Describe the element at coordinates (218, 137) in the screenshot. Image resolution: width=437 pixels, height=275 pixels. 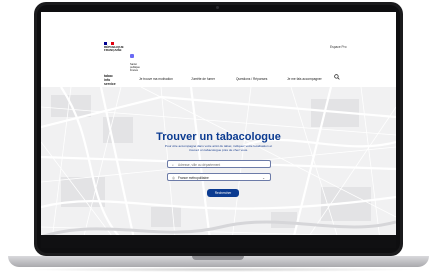
I see `page-title: Trouver un tabacologue` at that location.